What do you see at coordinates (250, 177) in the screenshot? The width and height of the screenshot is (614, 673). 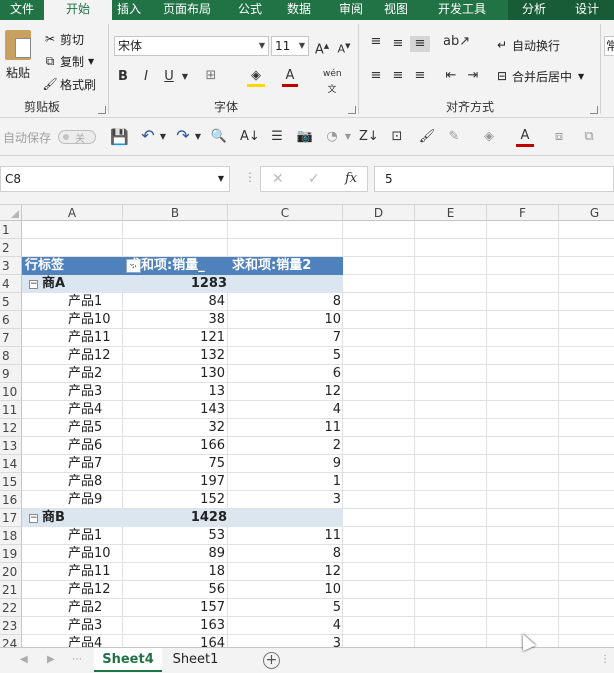 I see `splitter-icon: ⋮` at bounding box center [250, 177].